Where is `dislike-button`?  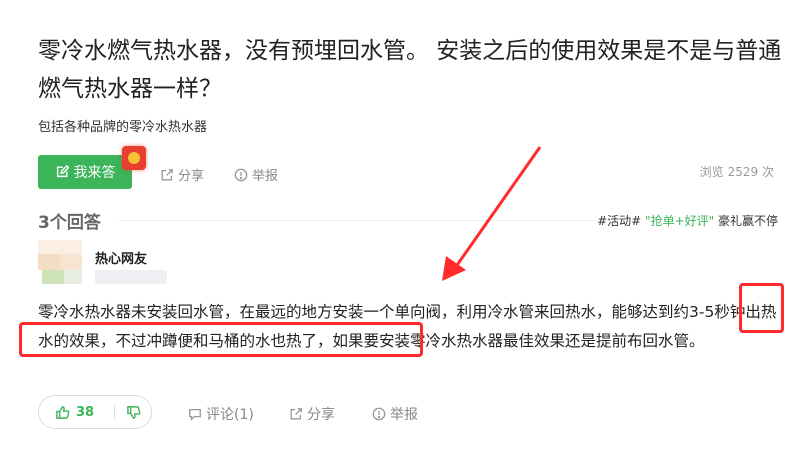
dislike-button is located at coordinates (133, 412).